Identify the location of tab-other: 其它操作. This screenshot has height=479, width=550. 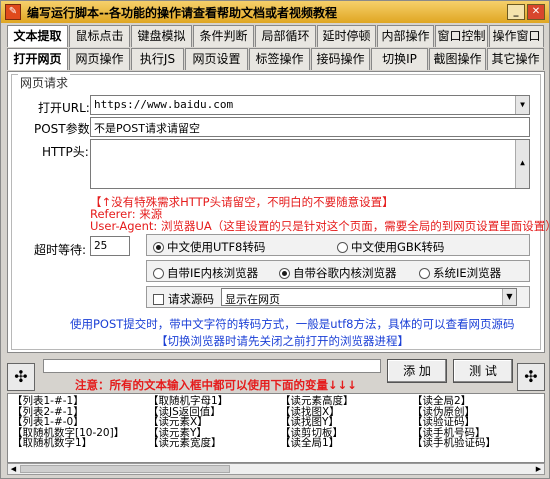
(515, 59).